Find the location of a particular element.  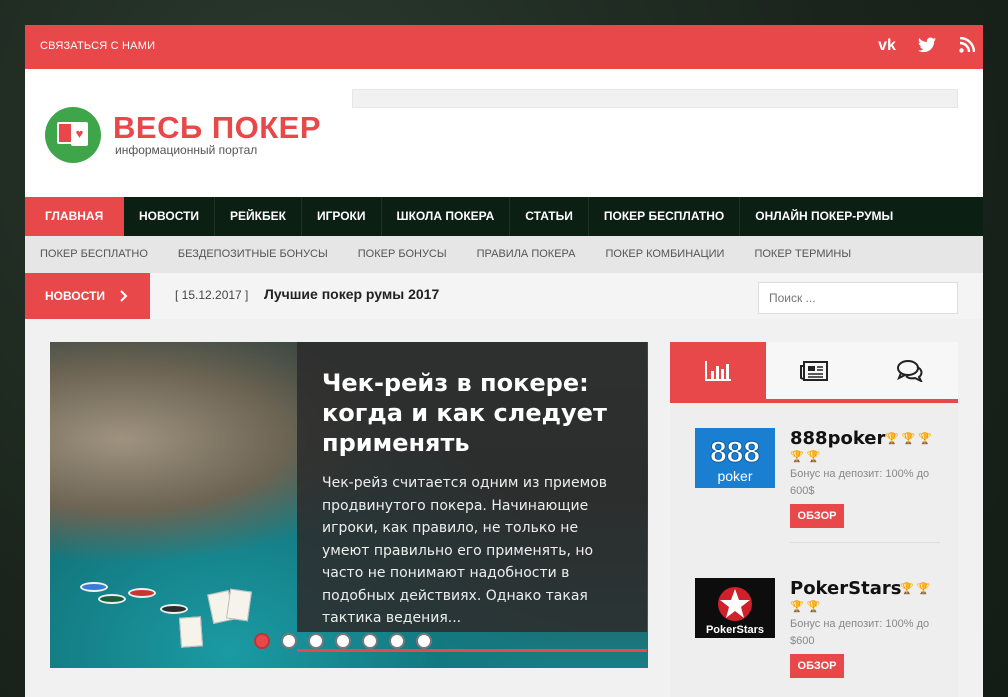

slider-pagination is located at coordinates (343, 641).